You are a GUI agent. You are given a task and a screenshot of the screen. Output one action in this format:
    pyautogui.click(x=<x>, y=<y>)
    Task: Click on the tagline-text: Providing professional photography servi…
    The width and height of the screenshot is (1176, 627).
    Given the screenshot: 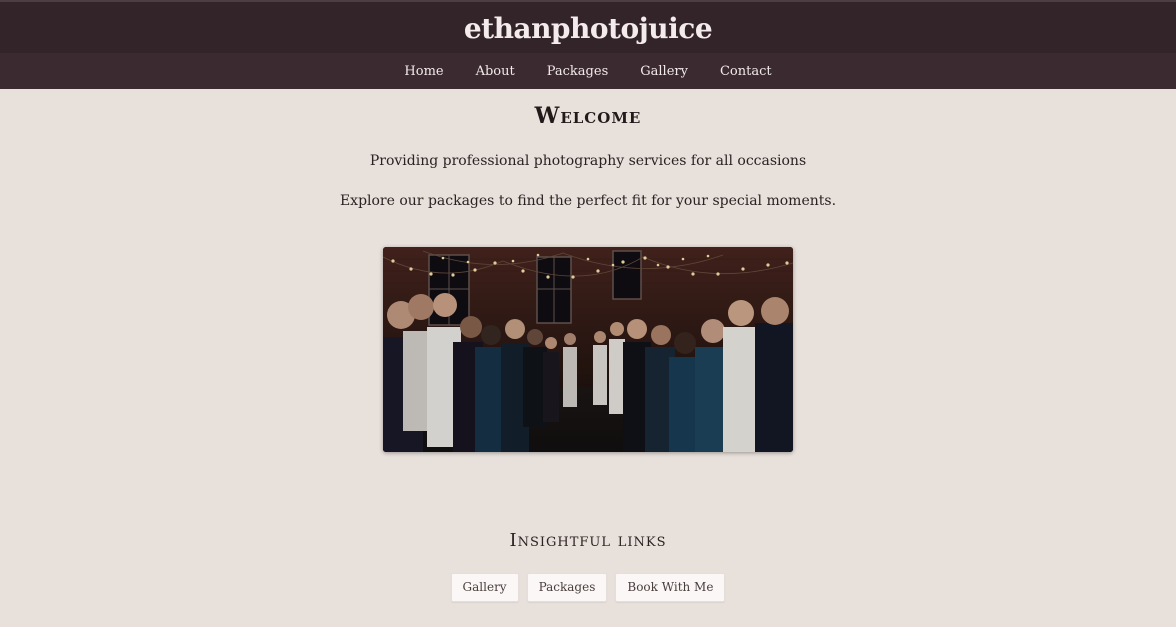 What is the action you would take?
    pyautogui.click(x=588, y=161)
    